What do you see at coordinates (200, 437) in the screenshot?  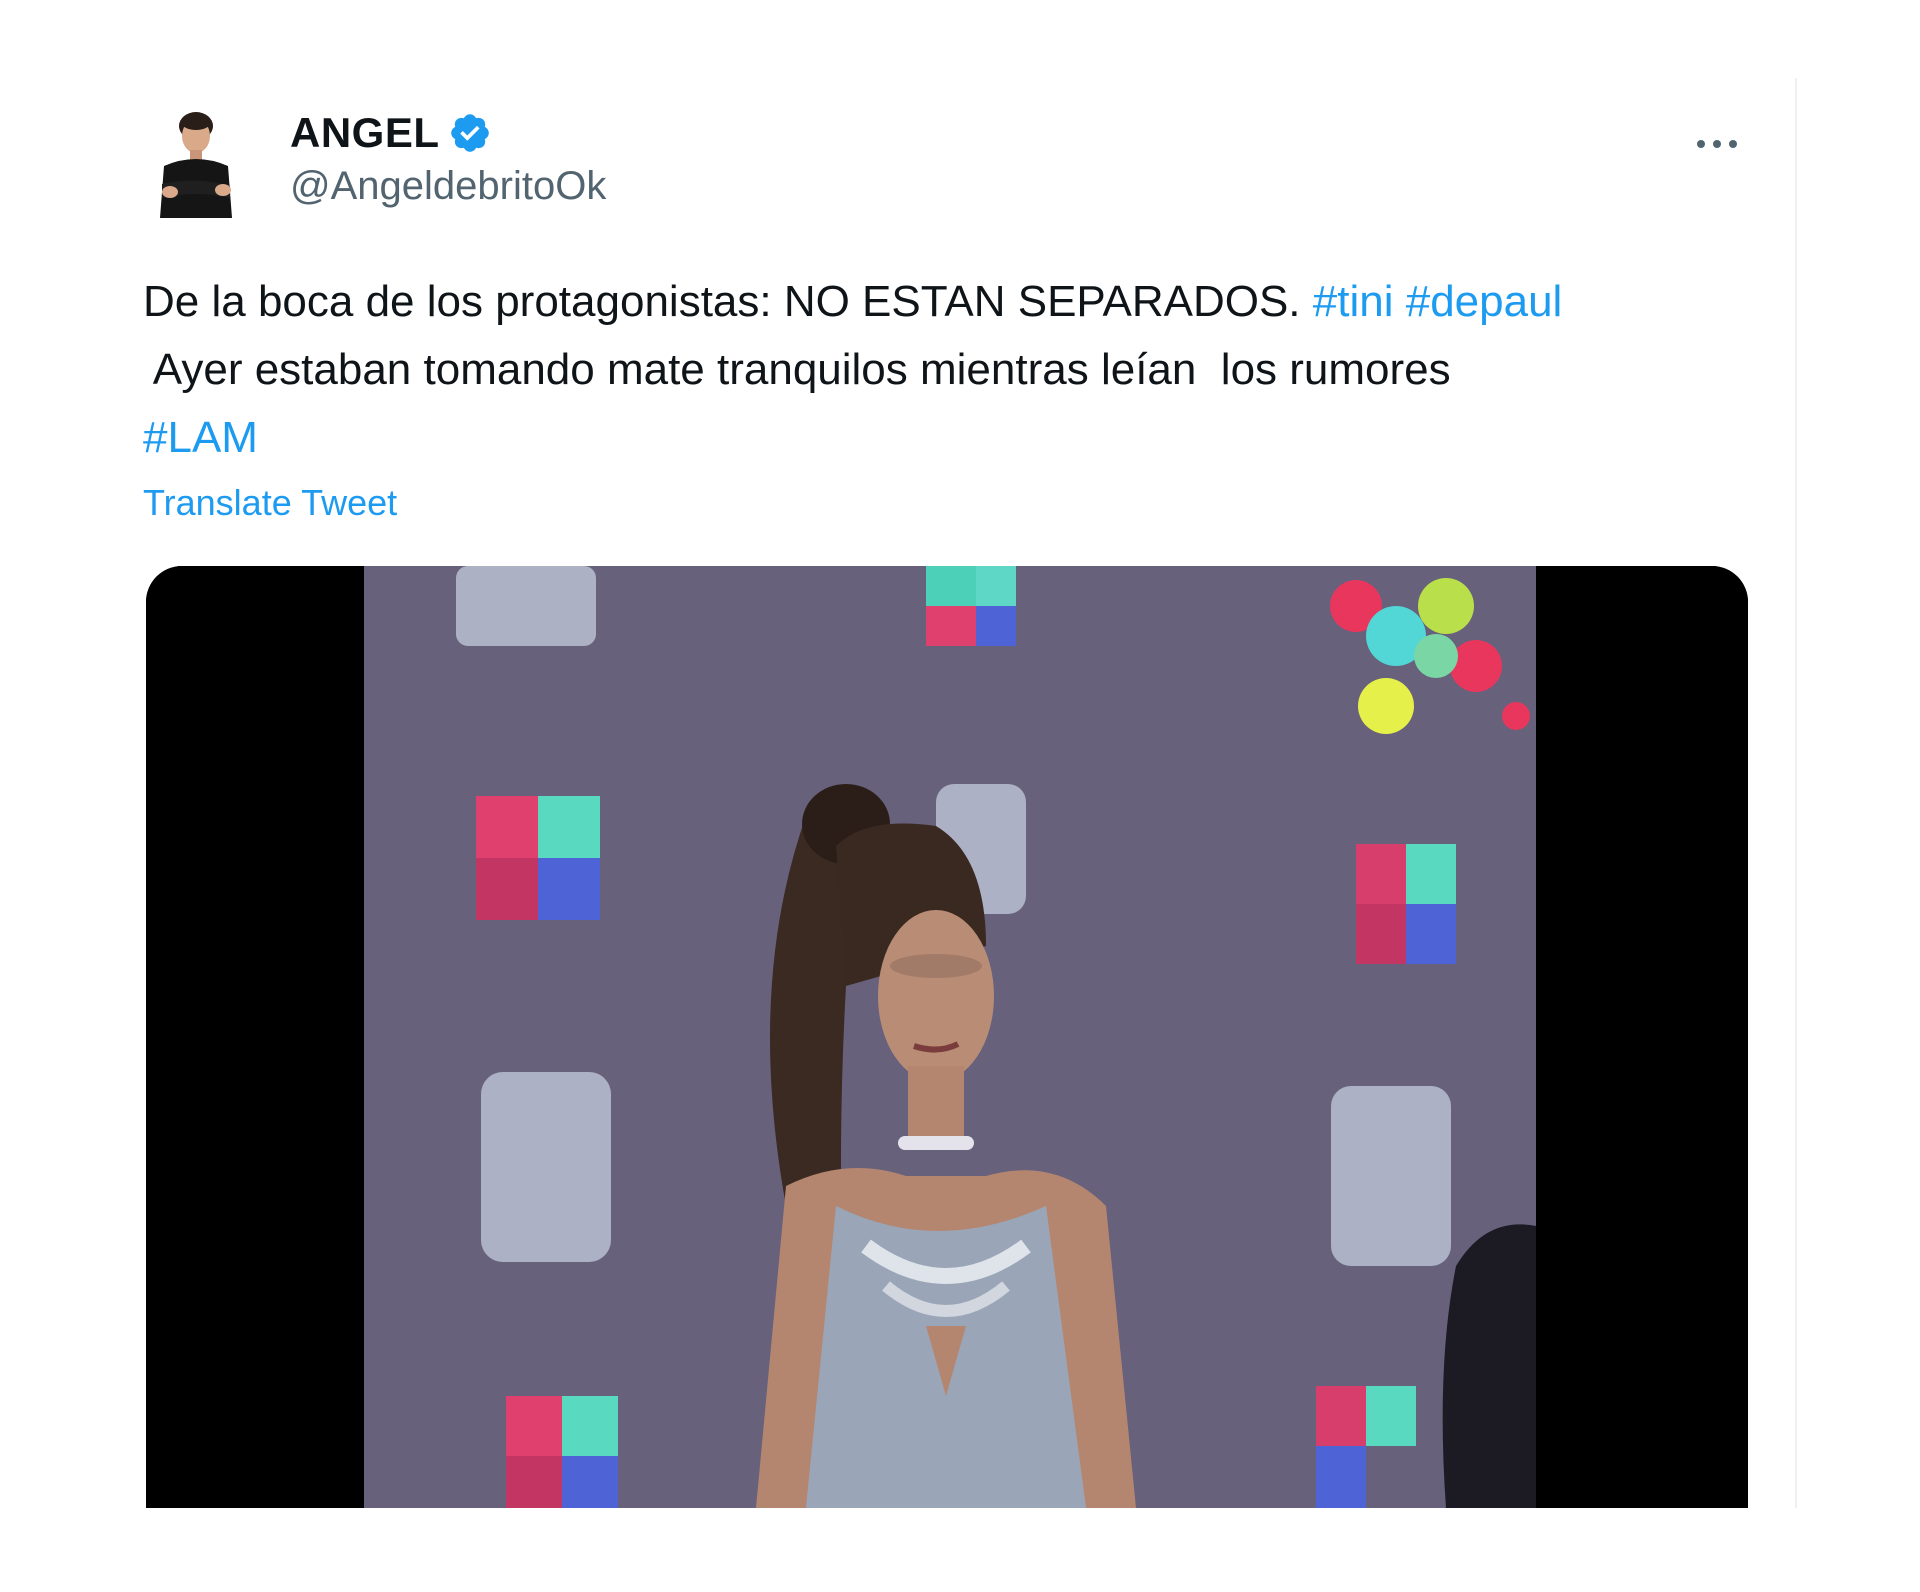 I see `hashtag-lam: #LAM` at bounding box center [200, 437].